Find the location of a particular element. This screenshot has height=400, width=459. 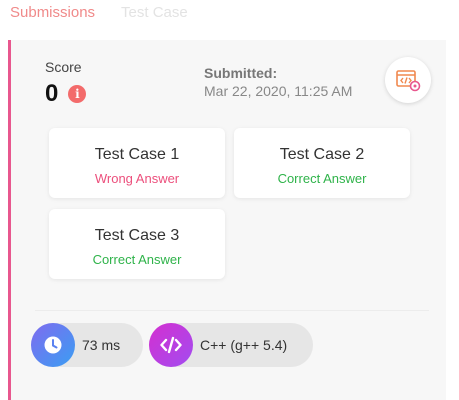

view-code-button is located at coordinates (408, 80).